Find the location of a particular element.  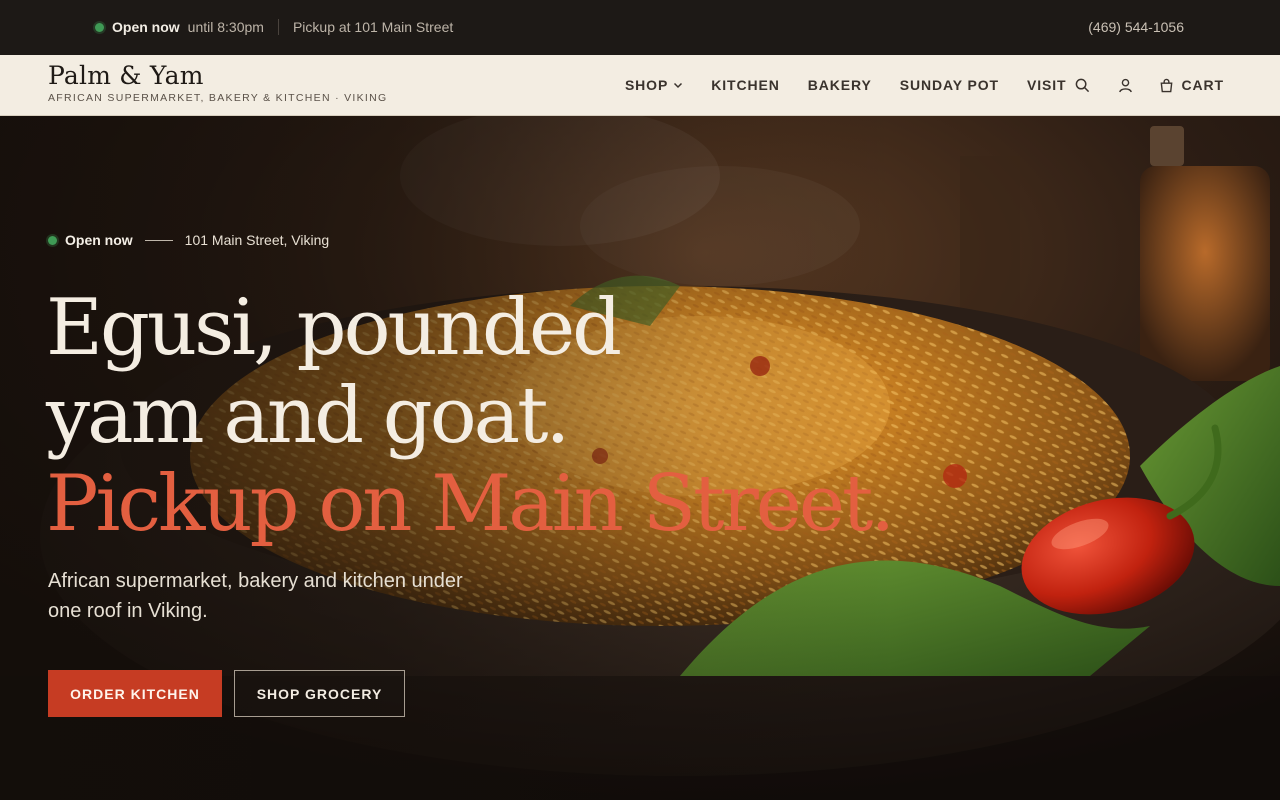

shopping-bag-icon is located at coordinates (1166, 85).